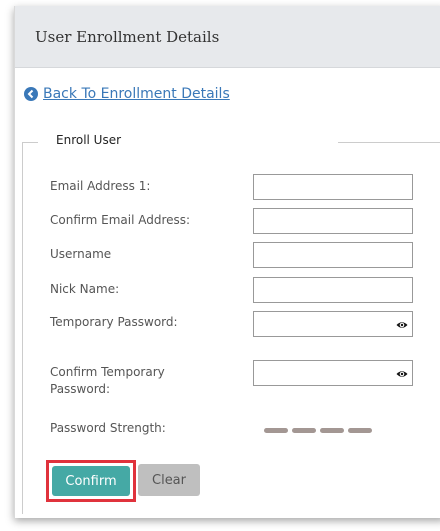 This screenshot has height=531, width=440. I want to click on email-field, so click(333, 187).